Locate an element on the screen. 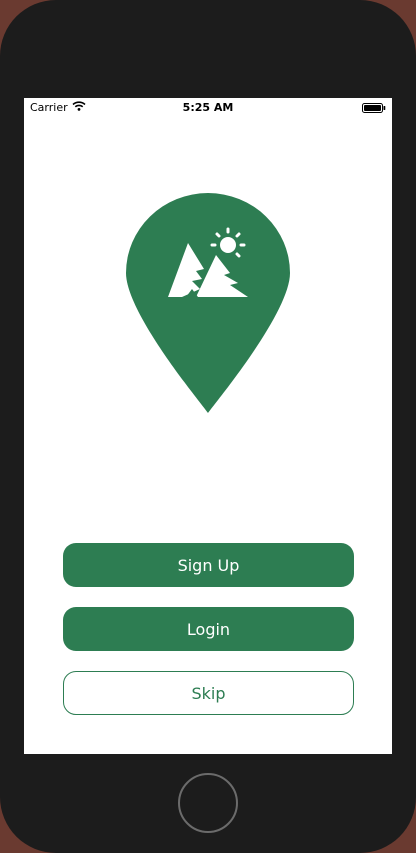 The width and height of the screenshot is (416, 853). skip-label: Skip is located at coordinates (208, 693).